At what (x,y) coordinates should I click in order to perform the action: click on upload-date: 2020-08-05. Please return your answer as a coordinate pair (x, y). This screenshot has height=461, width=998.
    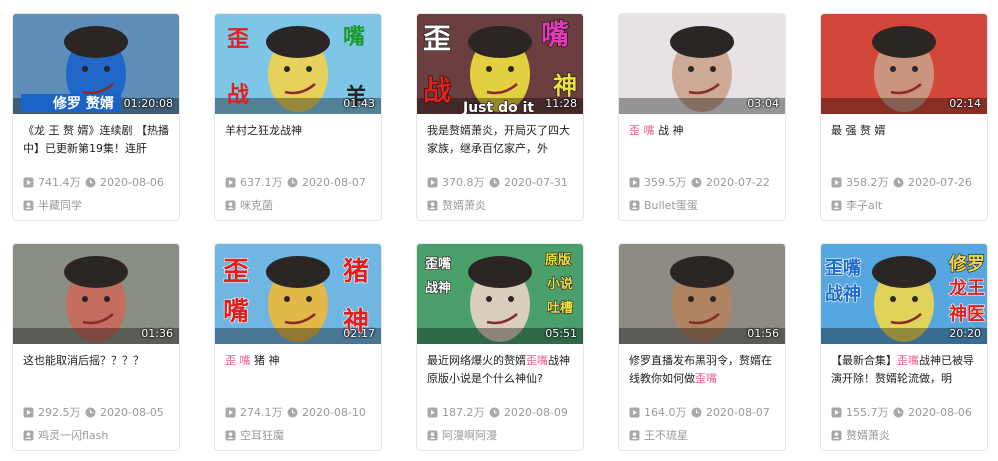
    Looking at the image, I should click on (124, 412).